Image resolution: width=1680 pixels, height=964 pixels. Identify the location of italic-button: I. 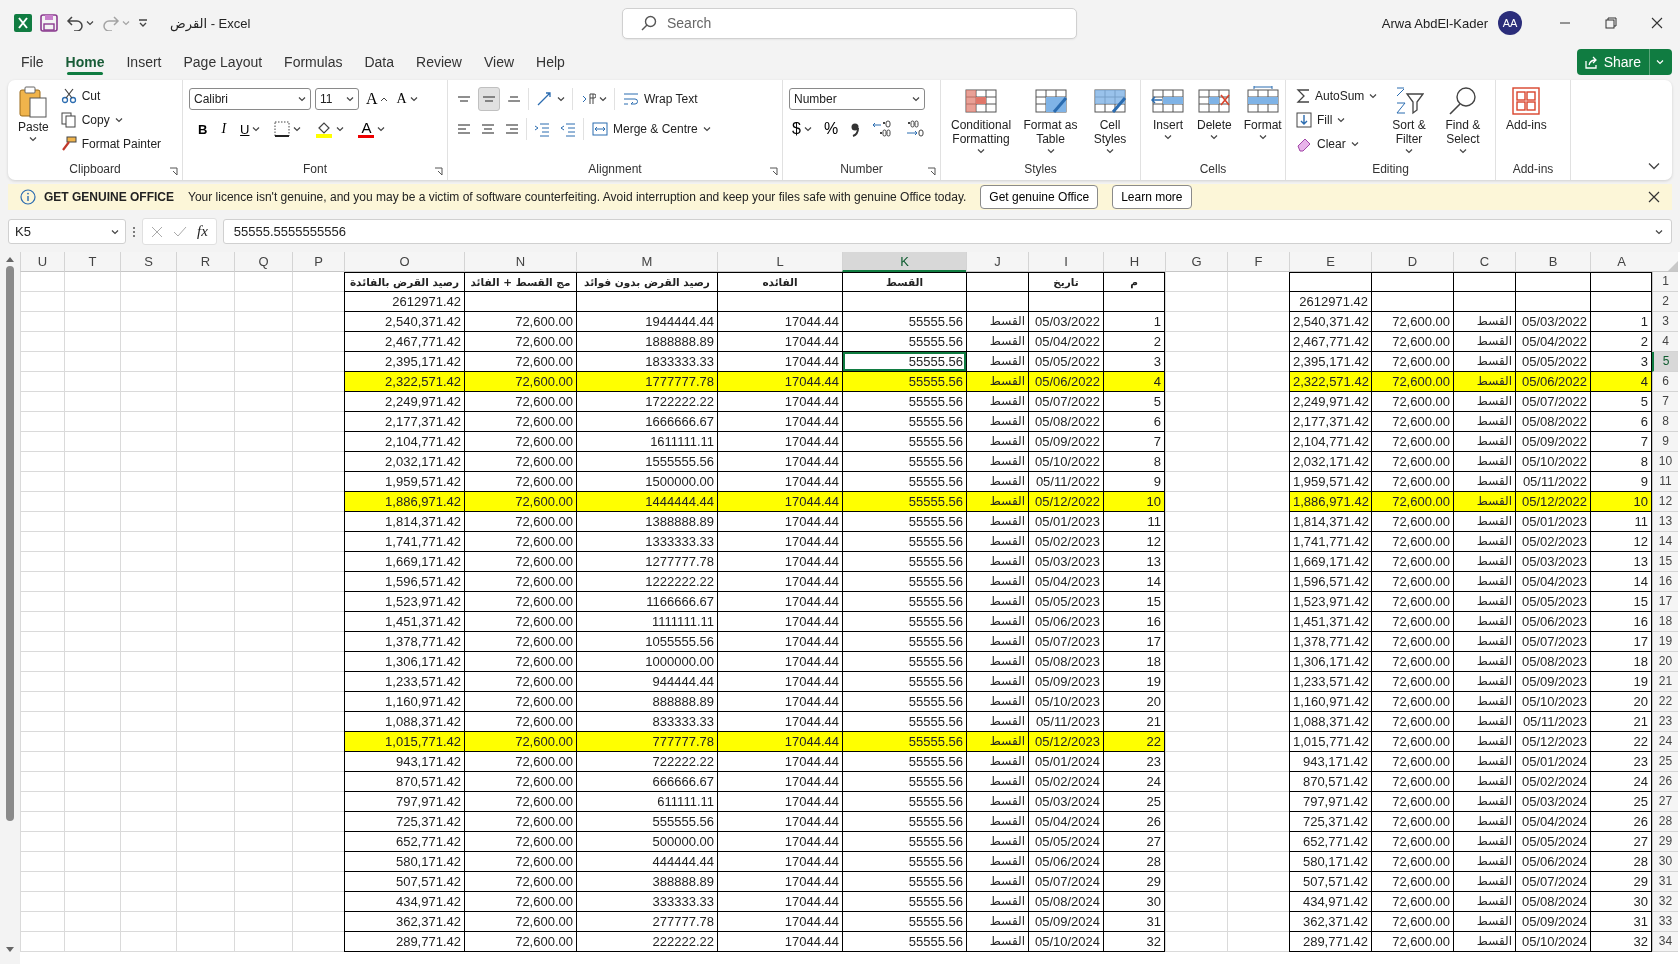
(224, 129).